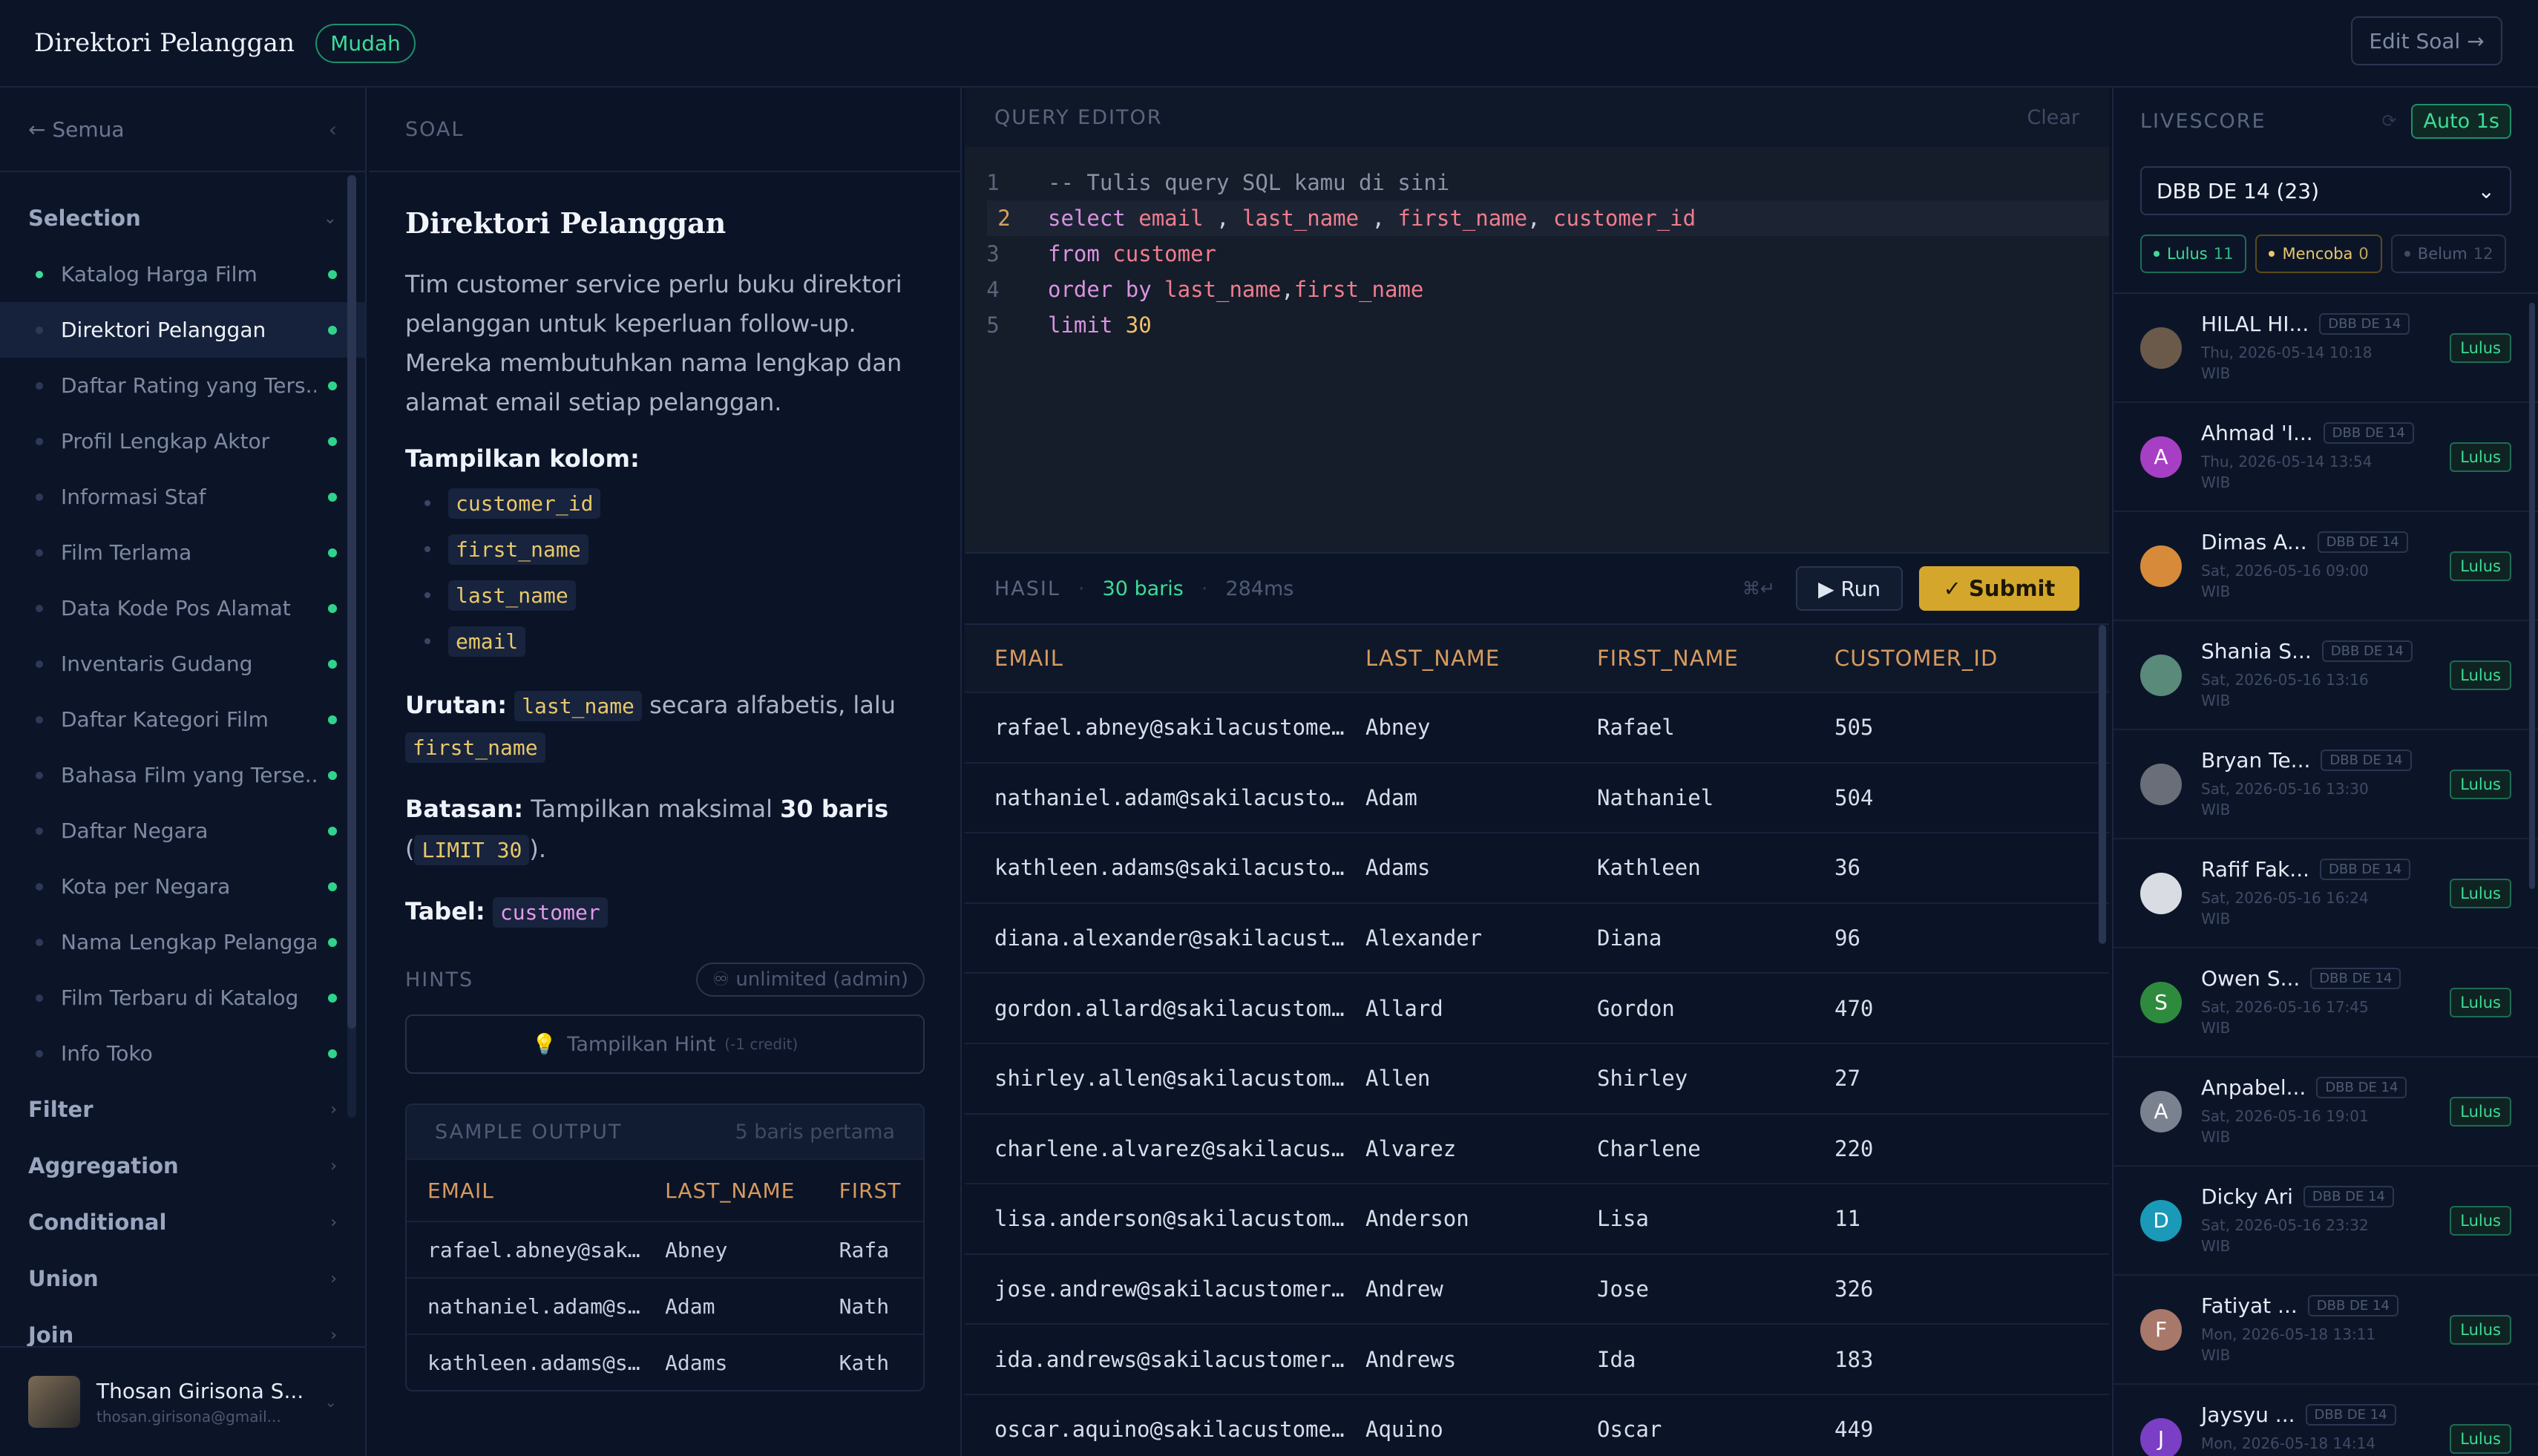  I want to click on sidebar-item: Inventaris Gudang, so click(182, 664).